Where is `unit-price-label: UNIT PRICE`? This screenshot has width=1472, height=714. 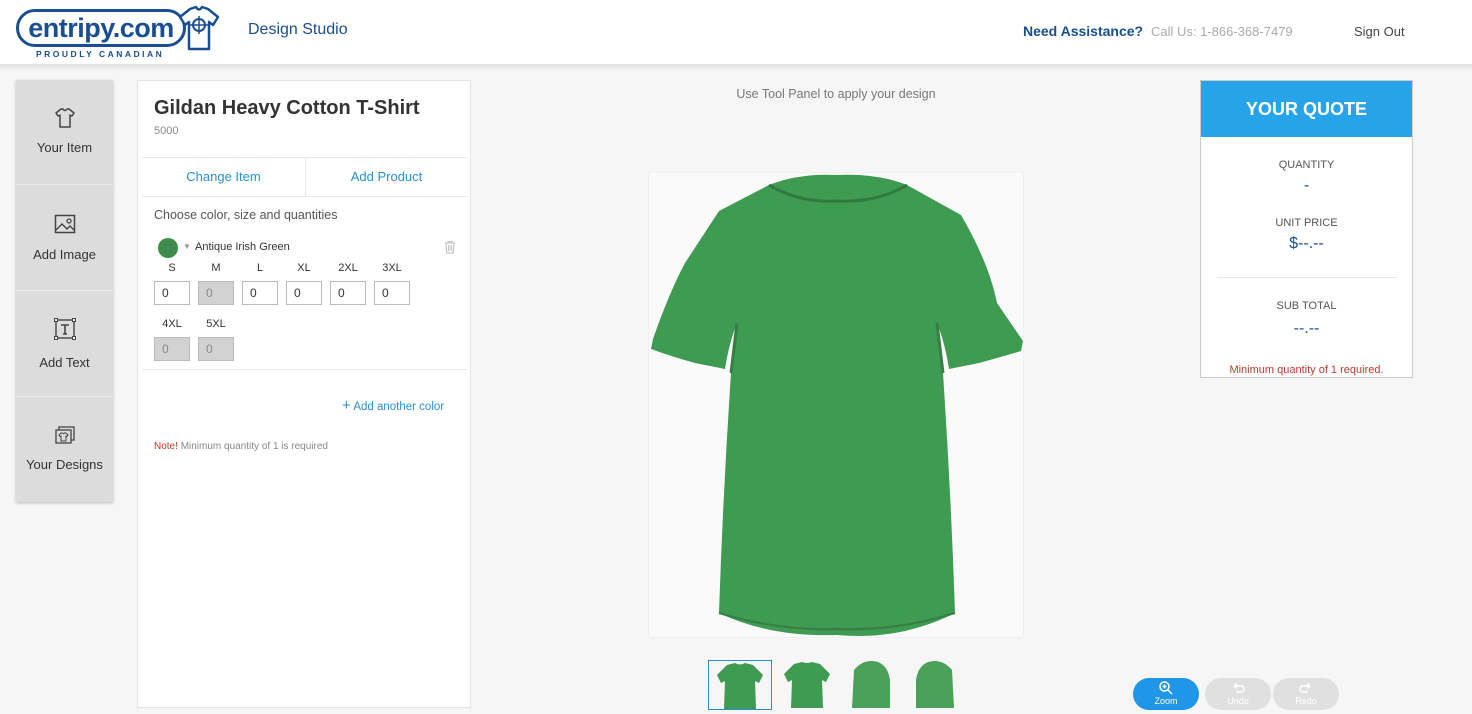 unit-price-label: UNIT PRICE is located at coordinates (1306, 223).